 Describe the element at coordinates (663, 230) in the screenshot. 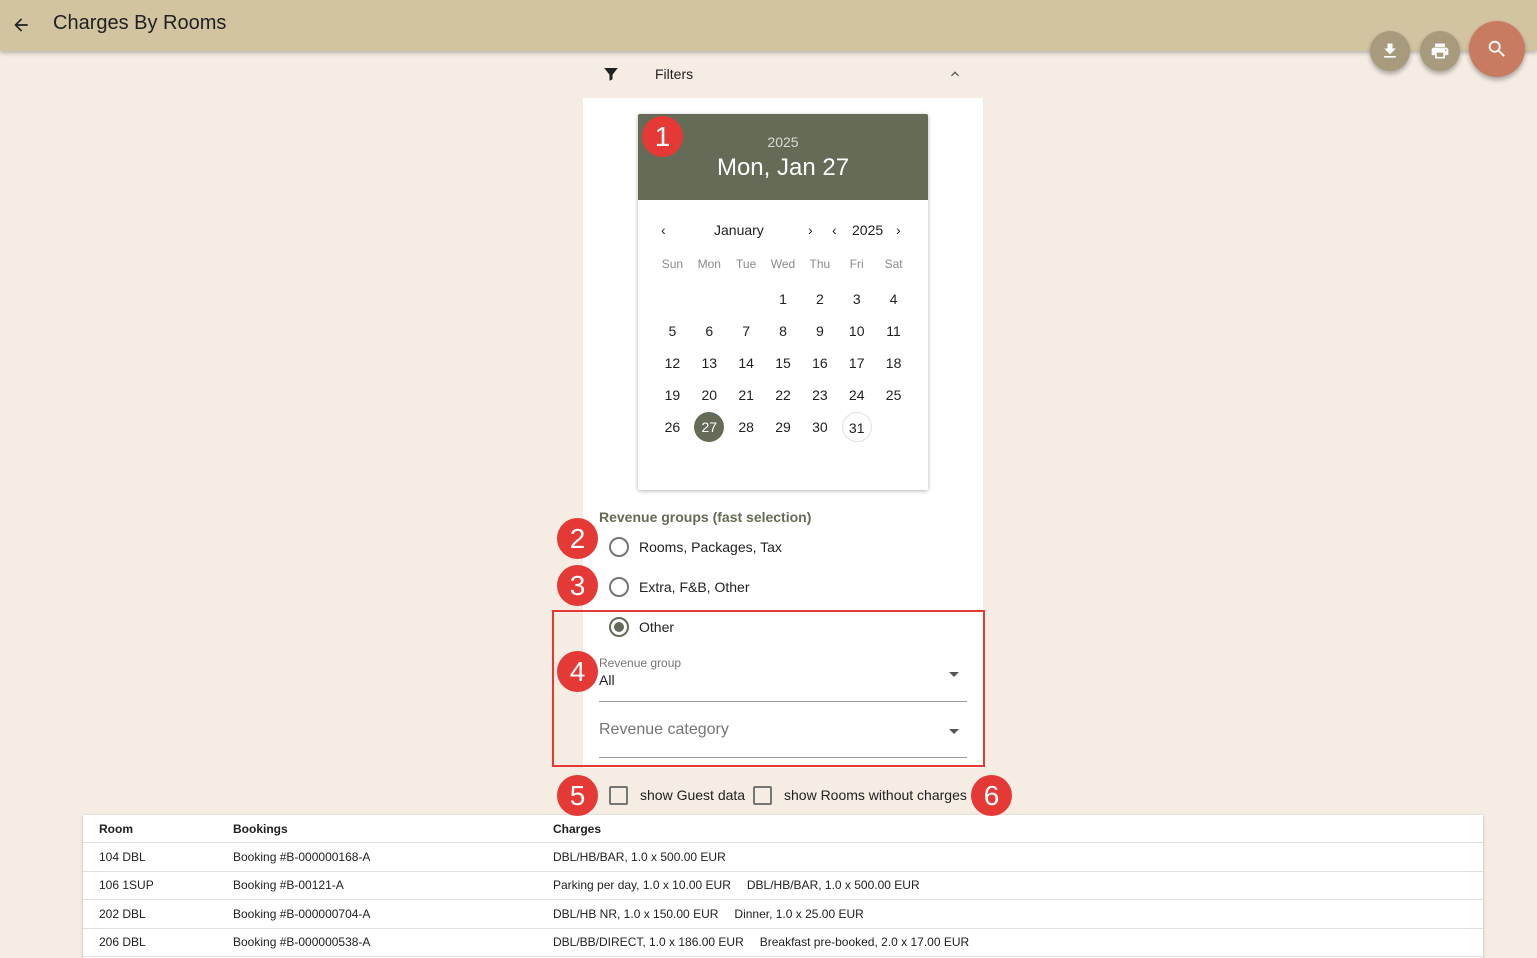

I see `prev-month-icon: ‹` at that location.